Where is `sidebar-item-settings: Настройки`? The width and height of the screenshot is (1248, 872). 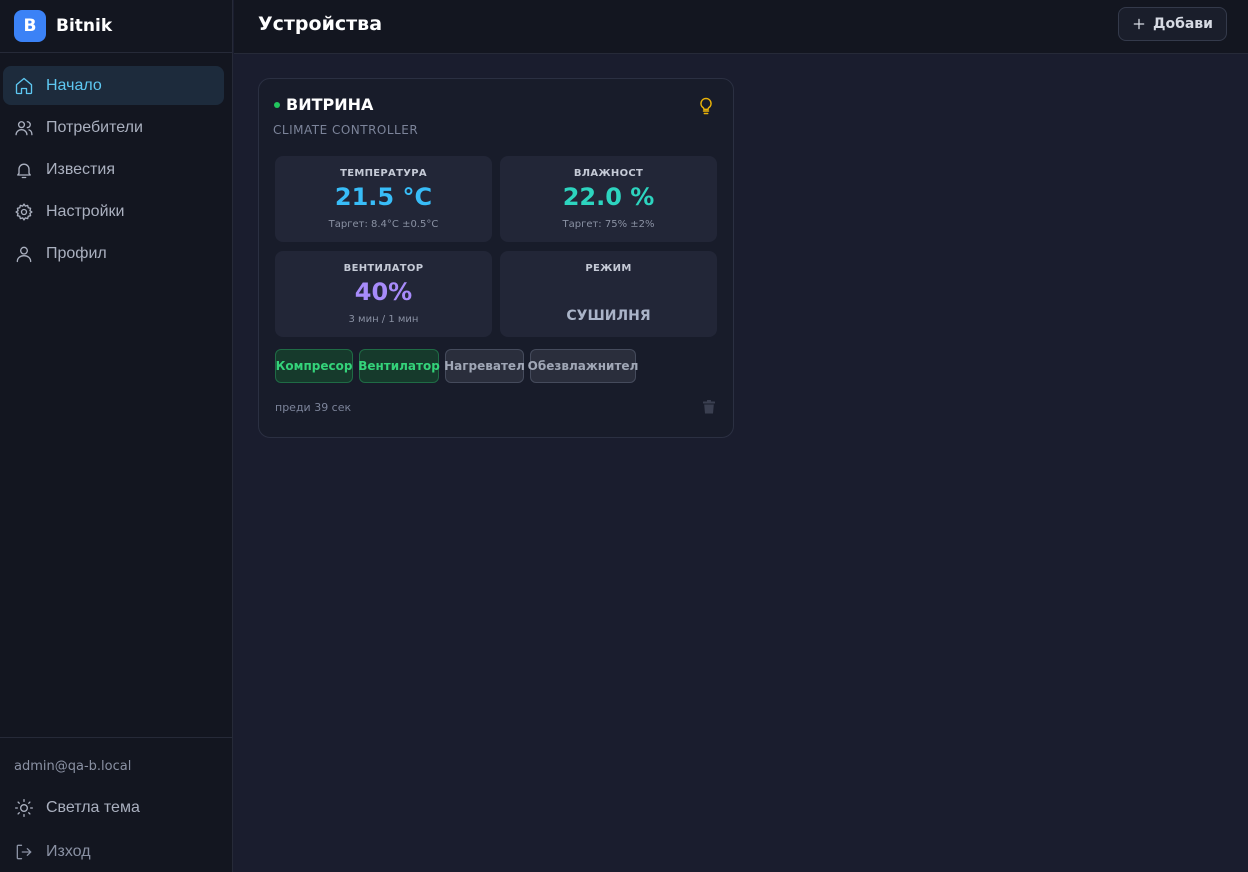
sidebar-item-settings: Настройки is located at coordinates (113, 211).